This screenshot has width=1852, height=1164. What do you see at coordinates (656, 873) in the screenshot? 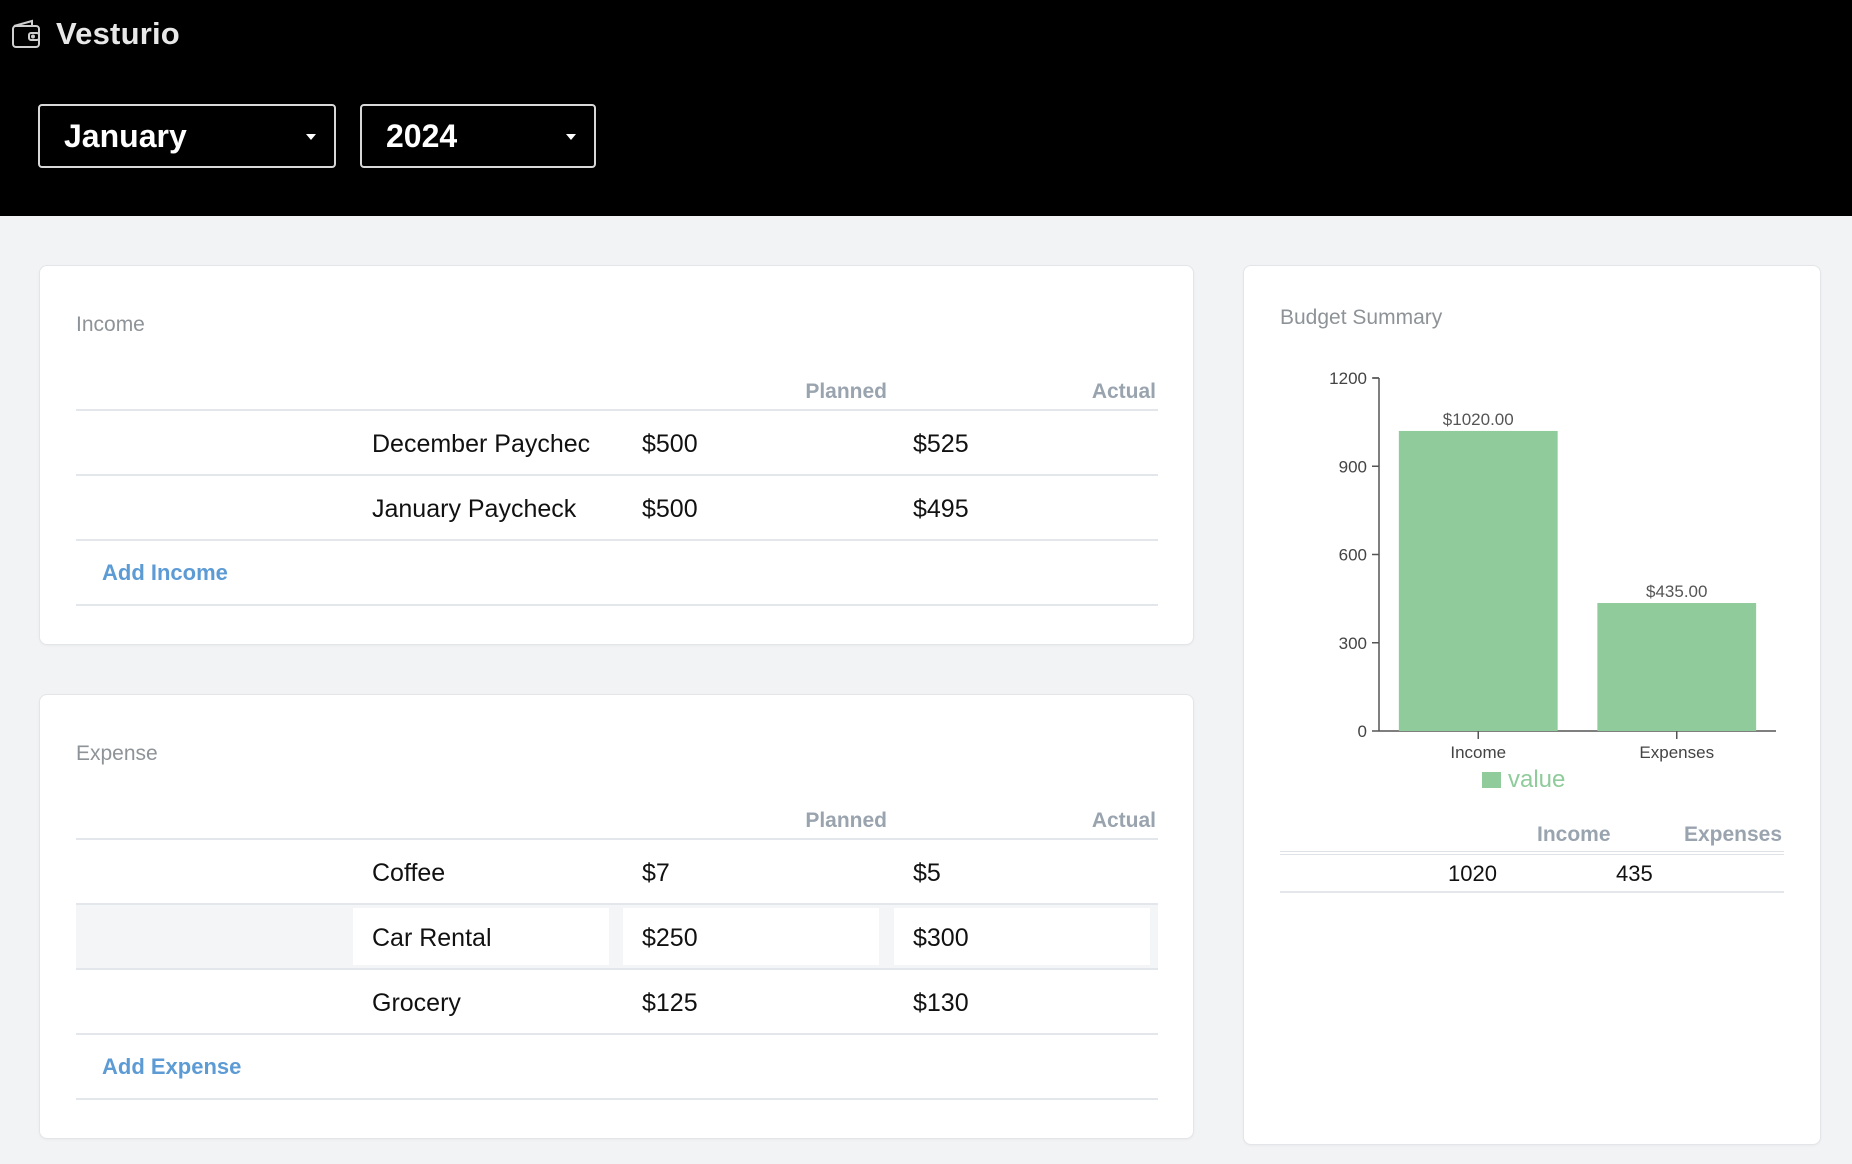
I see `row-planned: $7` at bounding box center [656, 873].